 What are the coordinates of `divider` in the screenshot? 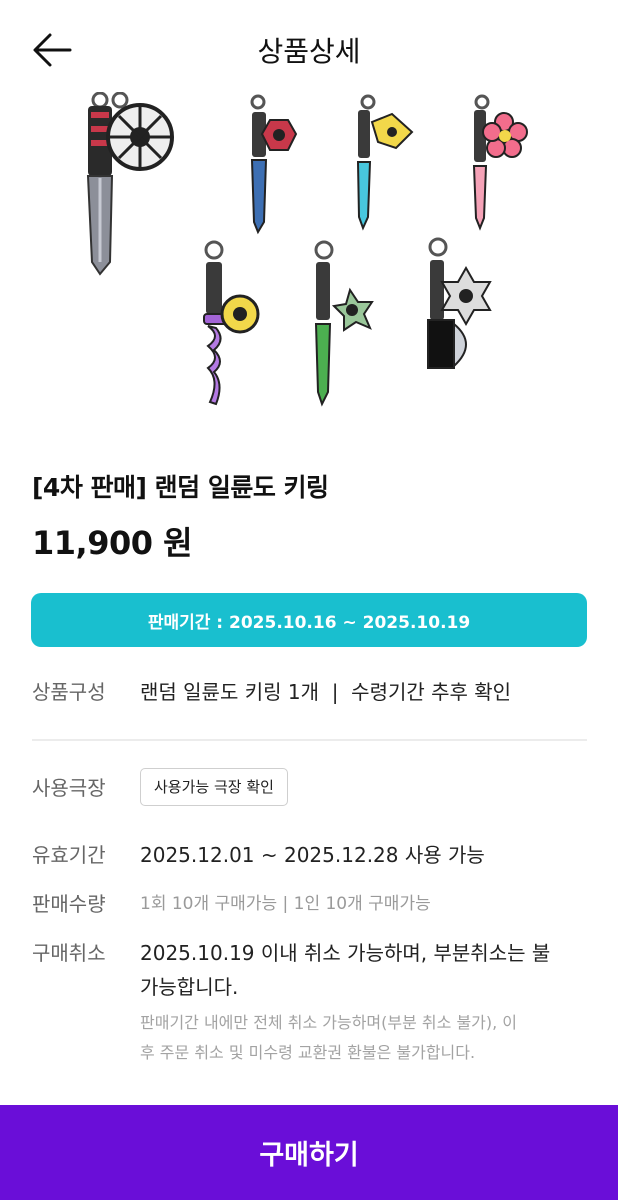 It's located at (309, 740).